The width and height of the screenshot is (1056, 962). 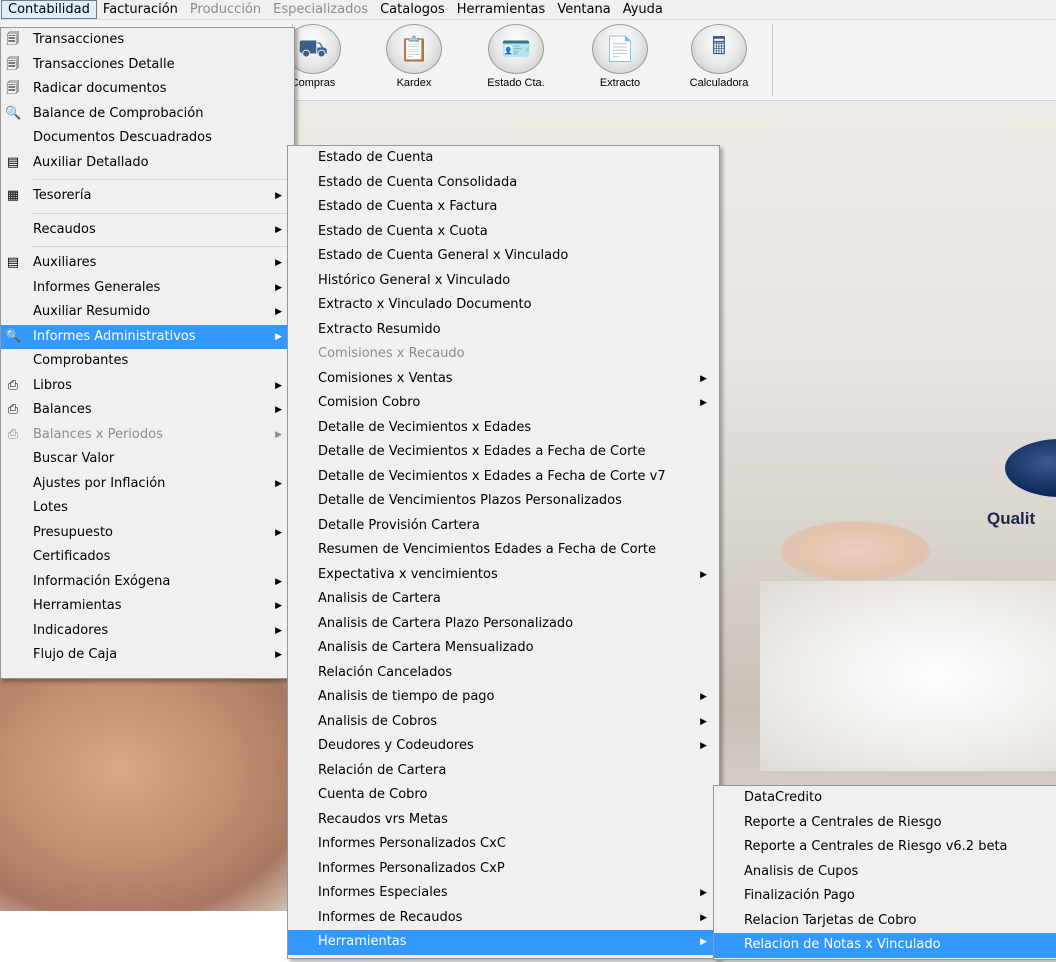 I want to click on contabilidad-menu-item-presupuesto: Presupuesto ▶, so click(x=147, y=533).